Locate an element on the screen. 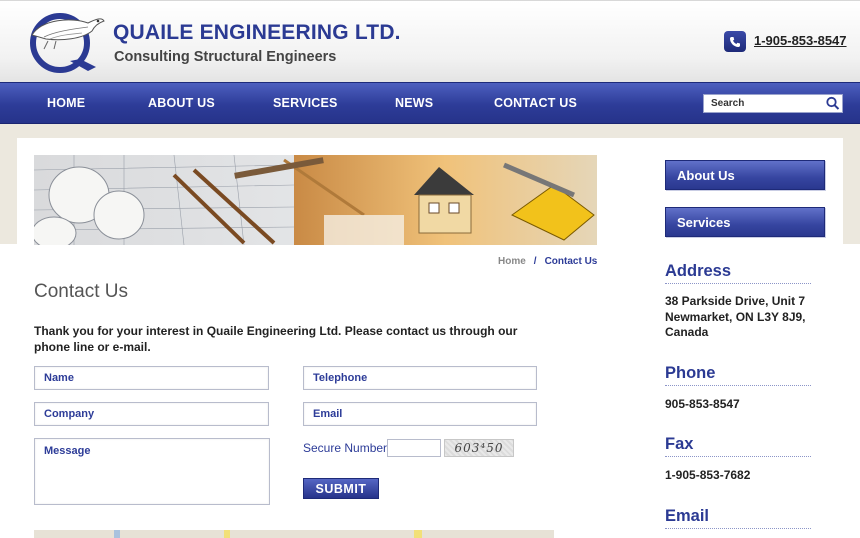 This screenshot has height=538, width=860. submit-button: SUBMIT is located at coordinates (341, 488).